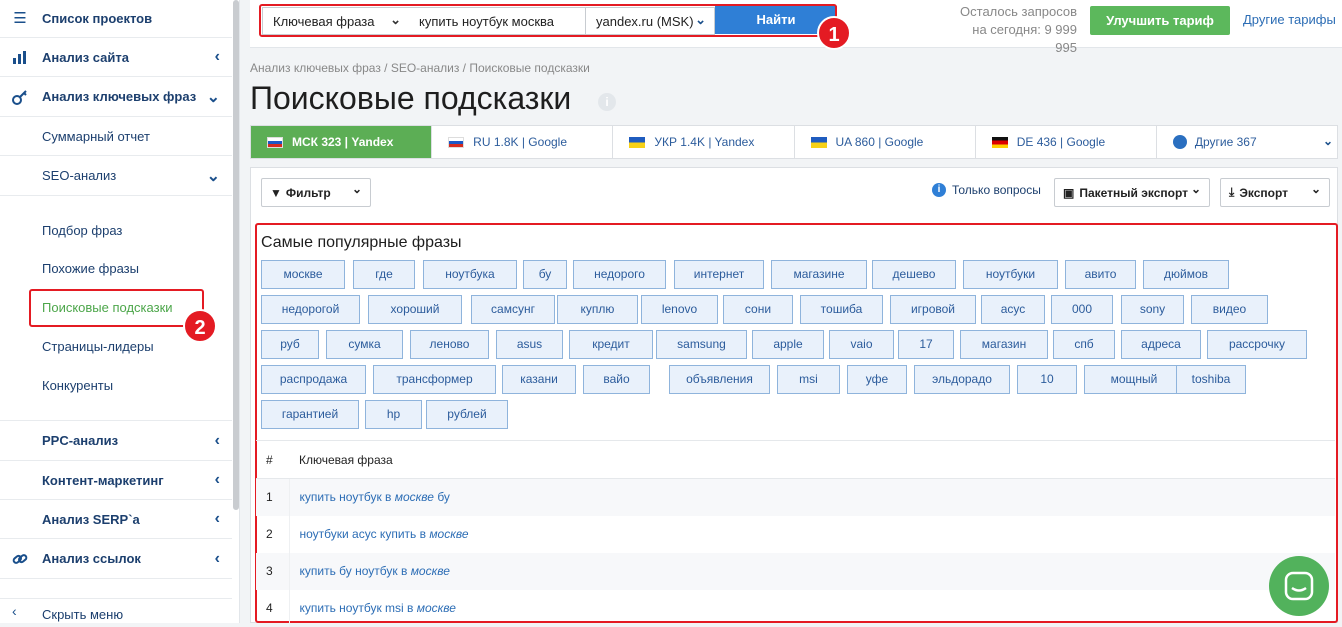  Describe the element at coordinates (200, 326) in the screenshot. I see `annotation-badge-2: 2` at that location.